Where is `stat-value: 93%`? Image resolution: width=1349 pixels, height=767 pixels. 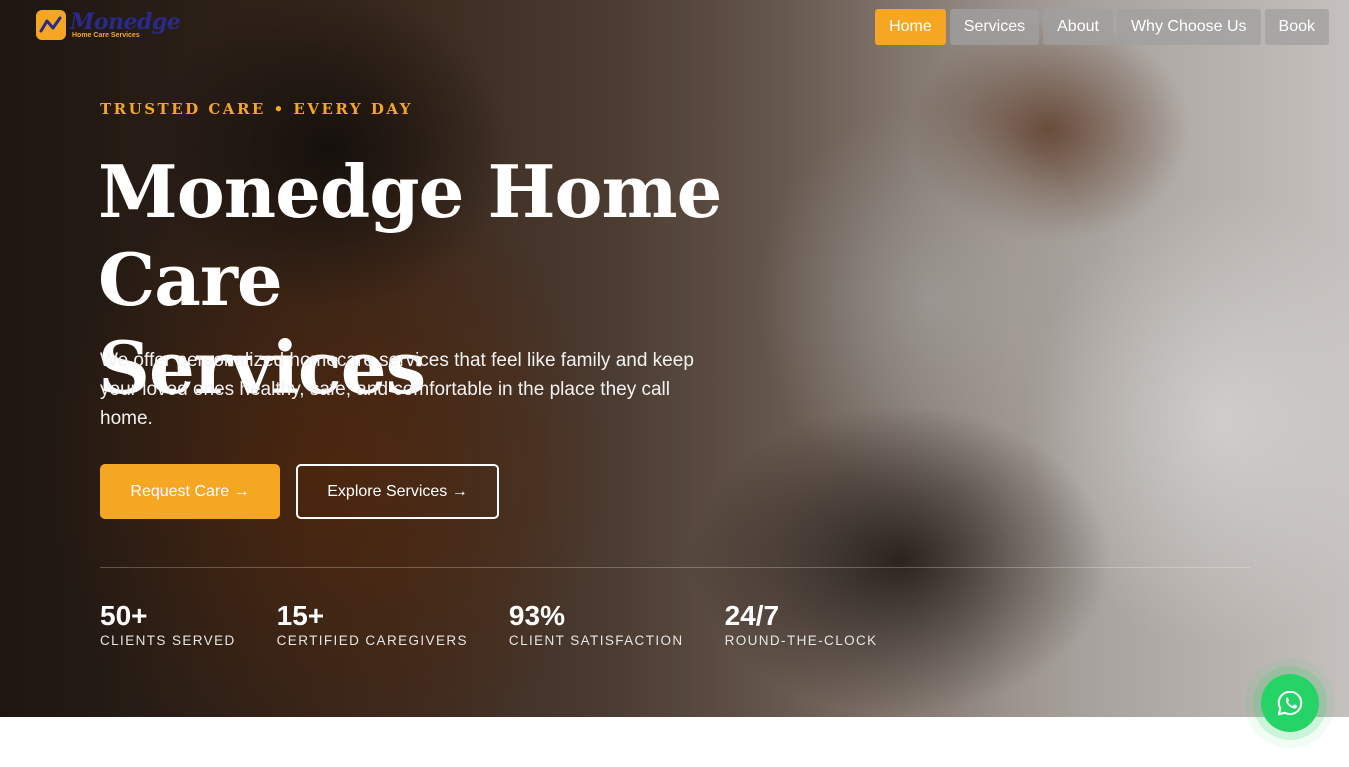
stat-value: 93% is located at coordinates (536, 615).